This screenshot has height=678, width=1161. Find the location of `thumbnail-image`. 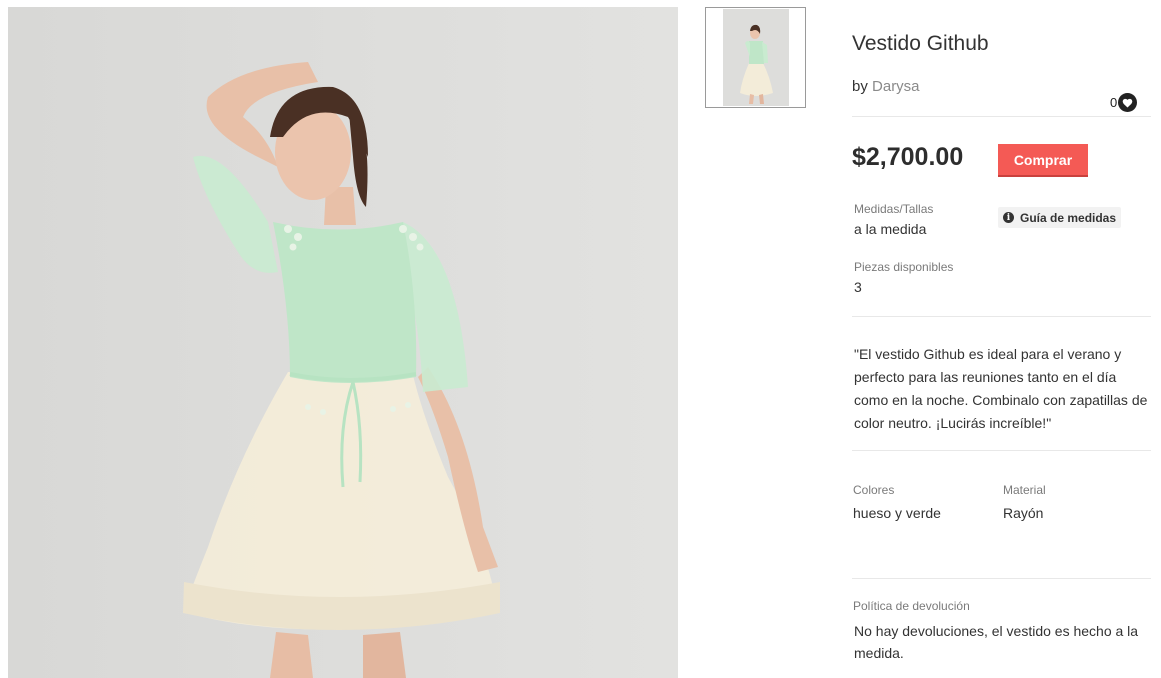

thumbnail-image is located at coordinates (756, 57).